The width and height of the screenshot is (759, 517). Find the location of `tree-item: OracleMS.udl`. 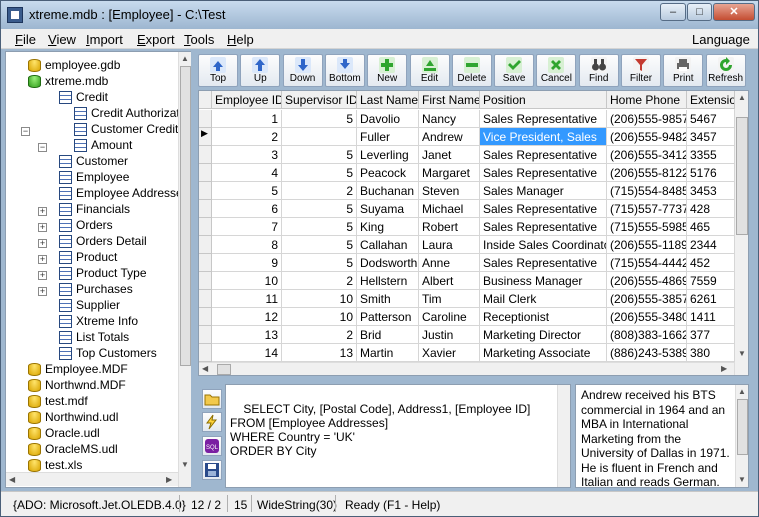

tree-item: OracleMS.udl is located at coordinates (73, 449).